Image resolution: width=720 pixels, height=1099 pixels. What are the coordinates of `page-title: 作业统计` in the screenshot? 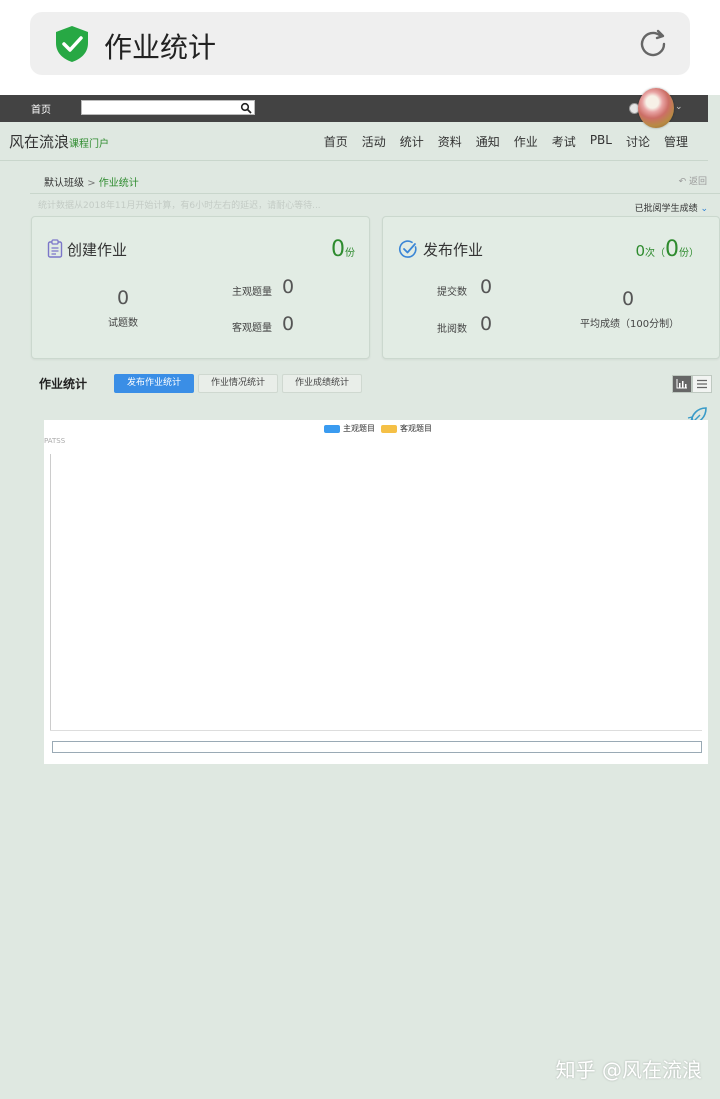 It's located at (160, 47).